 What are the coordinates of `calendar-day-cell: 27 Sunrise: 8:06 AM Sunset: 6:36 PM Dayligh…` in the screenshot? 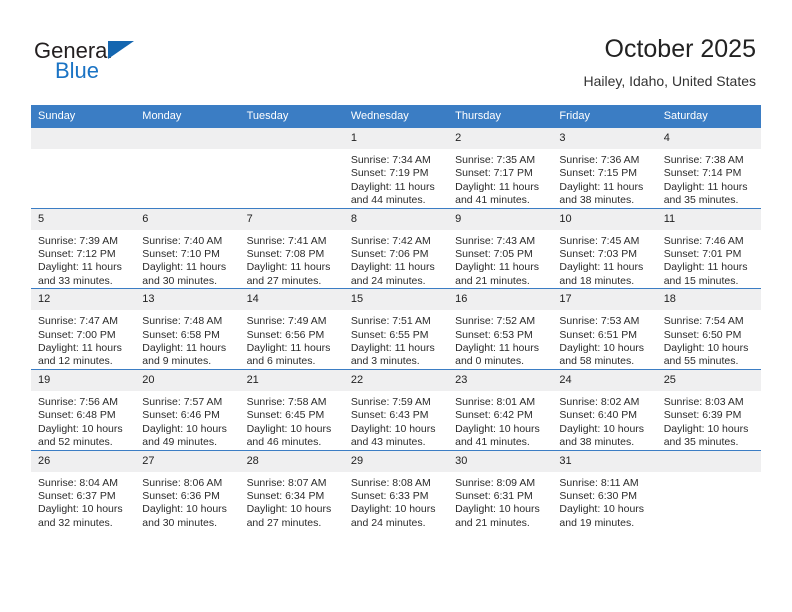 It's located at (187, 490).